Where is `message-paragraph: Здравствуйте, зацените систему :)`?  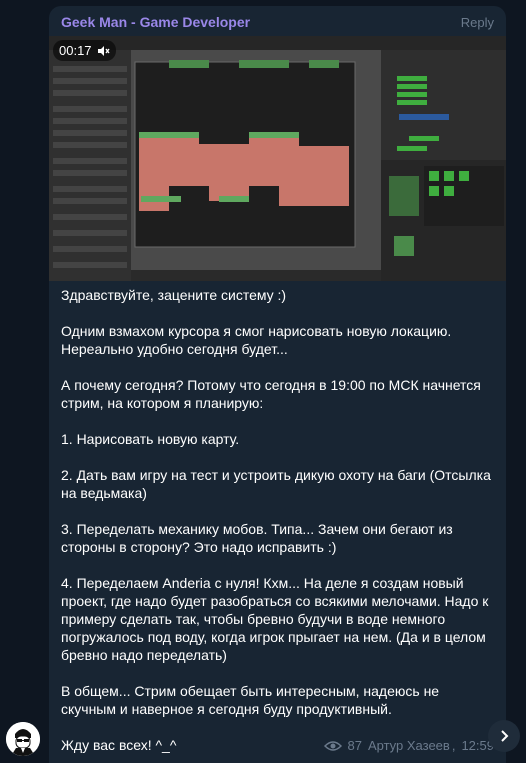
message-paragraph: Здравствуйте, зацените систему :) is located at coordinates (174, 295).